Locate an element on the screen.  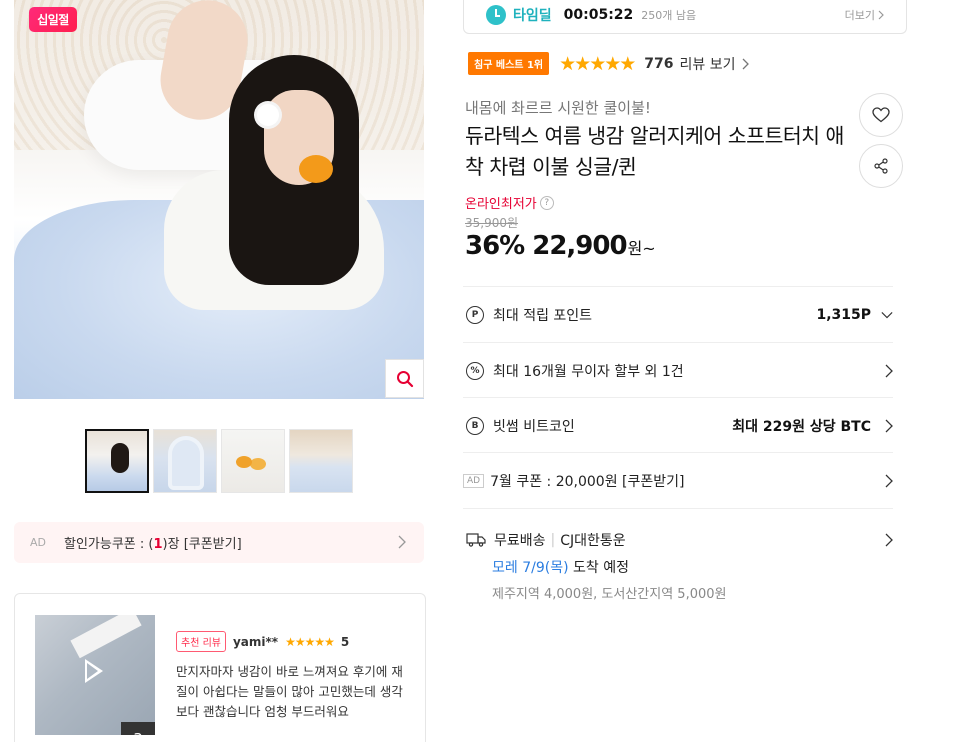
review-link: 776 리뷰 보기 is located at coordinates (696, 64).